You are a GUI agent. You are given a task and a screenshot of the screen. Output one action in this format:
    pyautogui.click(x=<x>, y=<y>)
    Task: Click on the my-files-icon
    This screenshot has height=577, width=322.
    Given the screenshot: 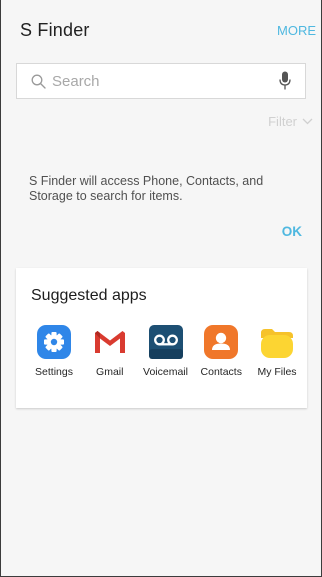 What is the action you would take?
    pyautogui.click(x=277, y=343)
    